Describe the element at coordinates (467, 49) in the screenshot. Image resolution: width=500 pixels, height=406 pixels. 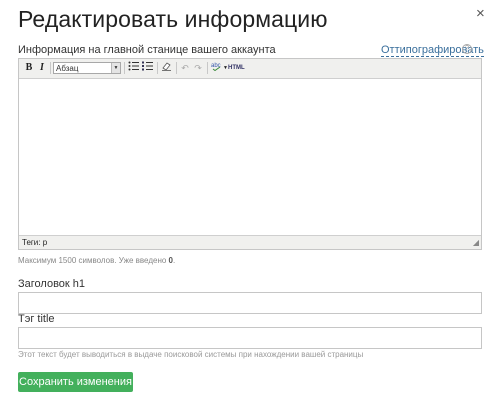
I see `help-icon: ?` at that location.